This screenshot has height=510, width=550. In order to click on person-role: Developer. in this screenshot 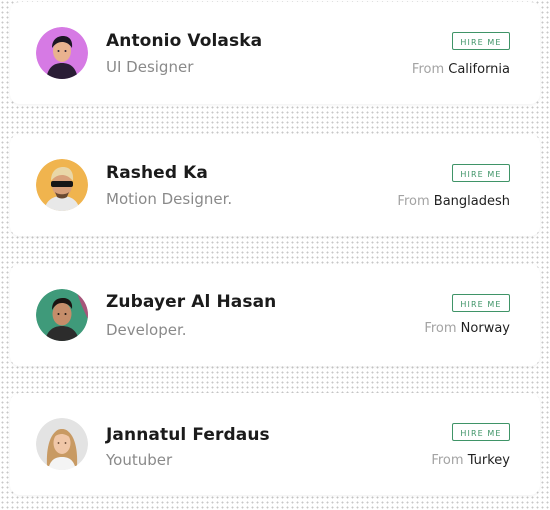, I will do `click(146, 330)`.